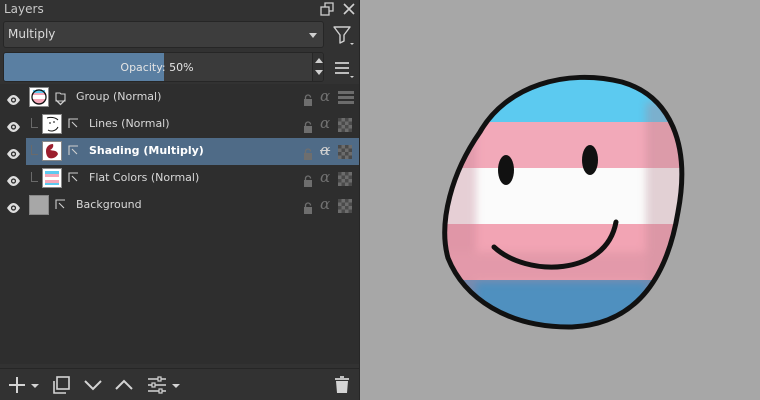 The image size is (760, 400). I want to click on blend-mode-select: Multiply, so click(163, 34).